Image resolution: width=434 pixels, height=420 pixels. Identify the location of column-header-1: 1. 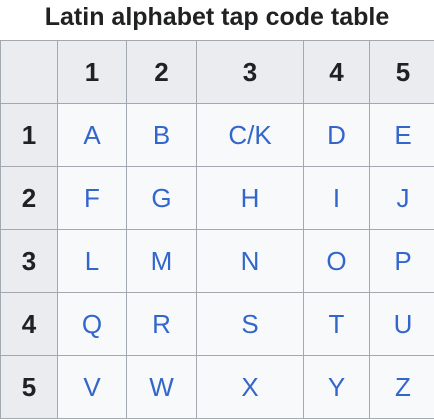
(92, 72).